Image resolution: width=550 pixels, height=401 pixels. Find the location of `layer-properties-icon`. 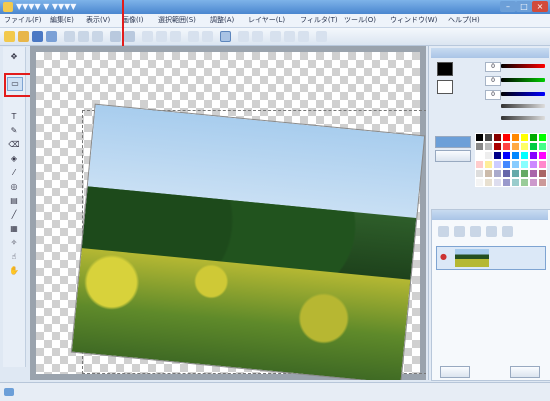

layer-properties-icon is located at coordinates (507, 231).